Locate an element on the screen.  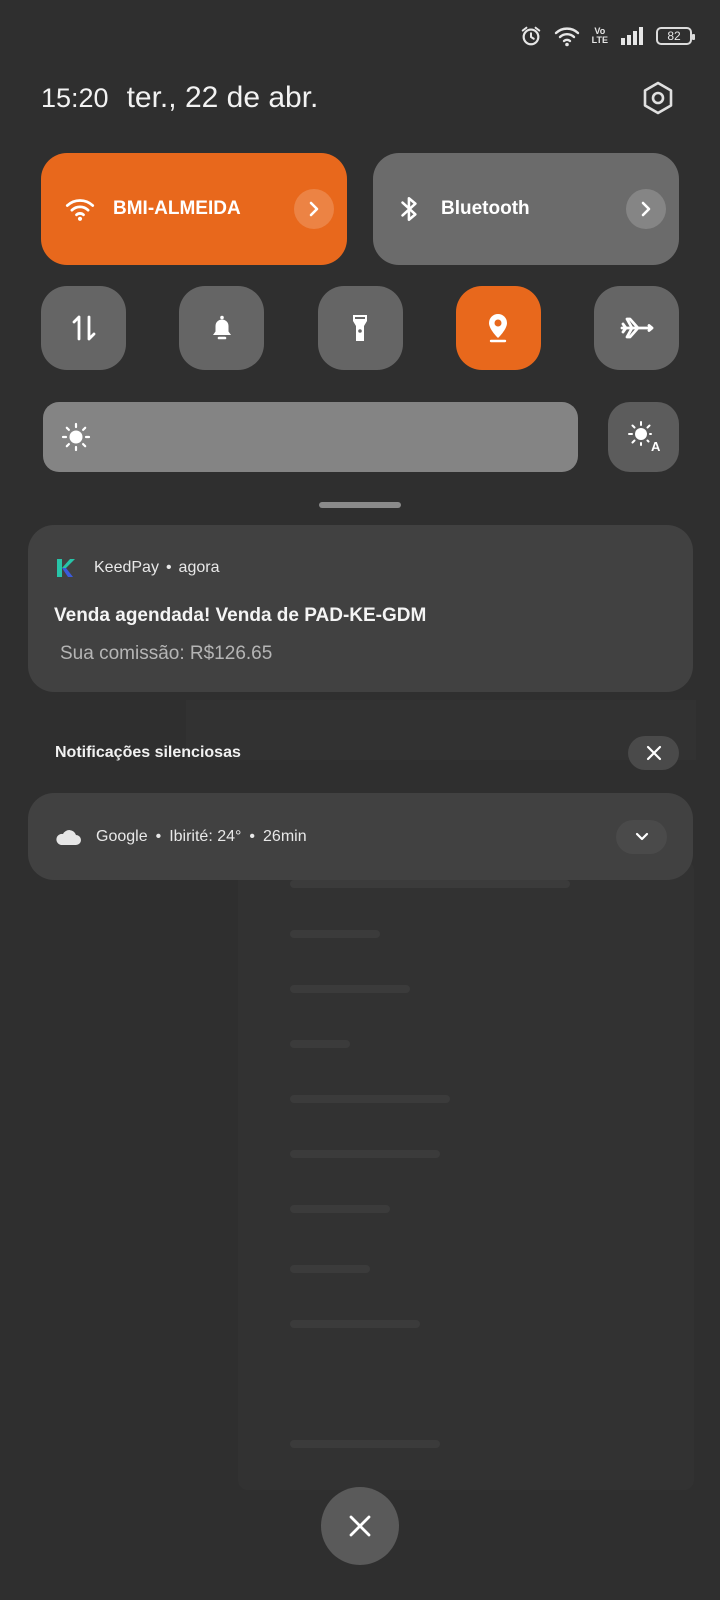
panel-drag-handle is located at coordinates (360, 505).